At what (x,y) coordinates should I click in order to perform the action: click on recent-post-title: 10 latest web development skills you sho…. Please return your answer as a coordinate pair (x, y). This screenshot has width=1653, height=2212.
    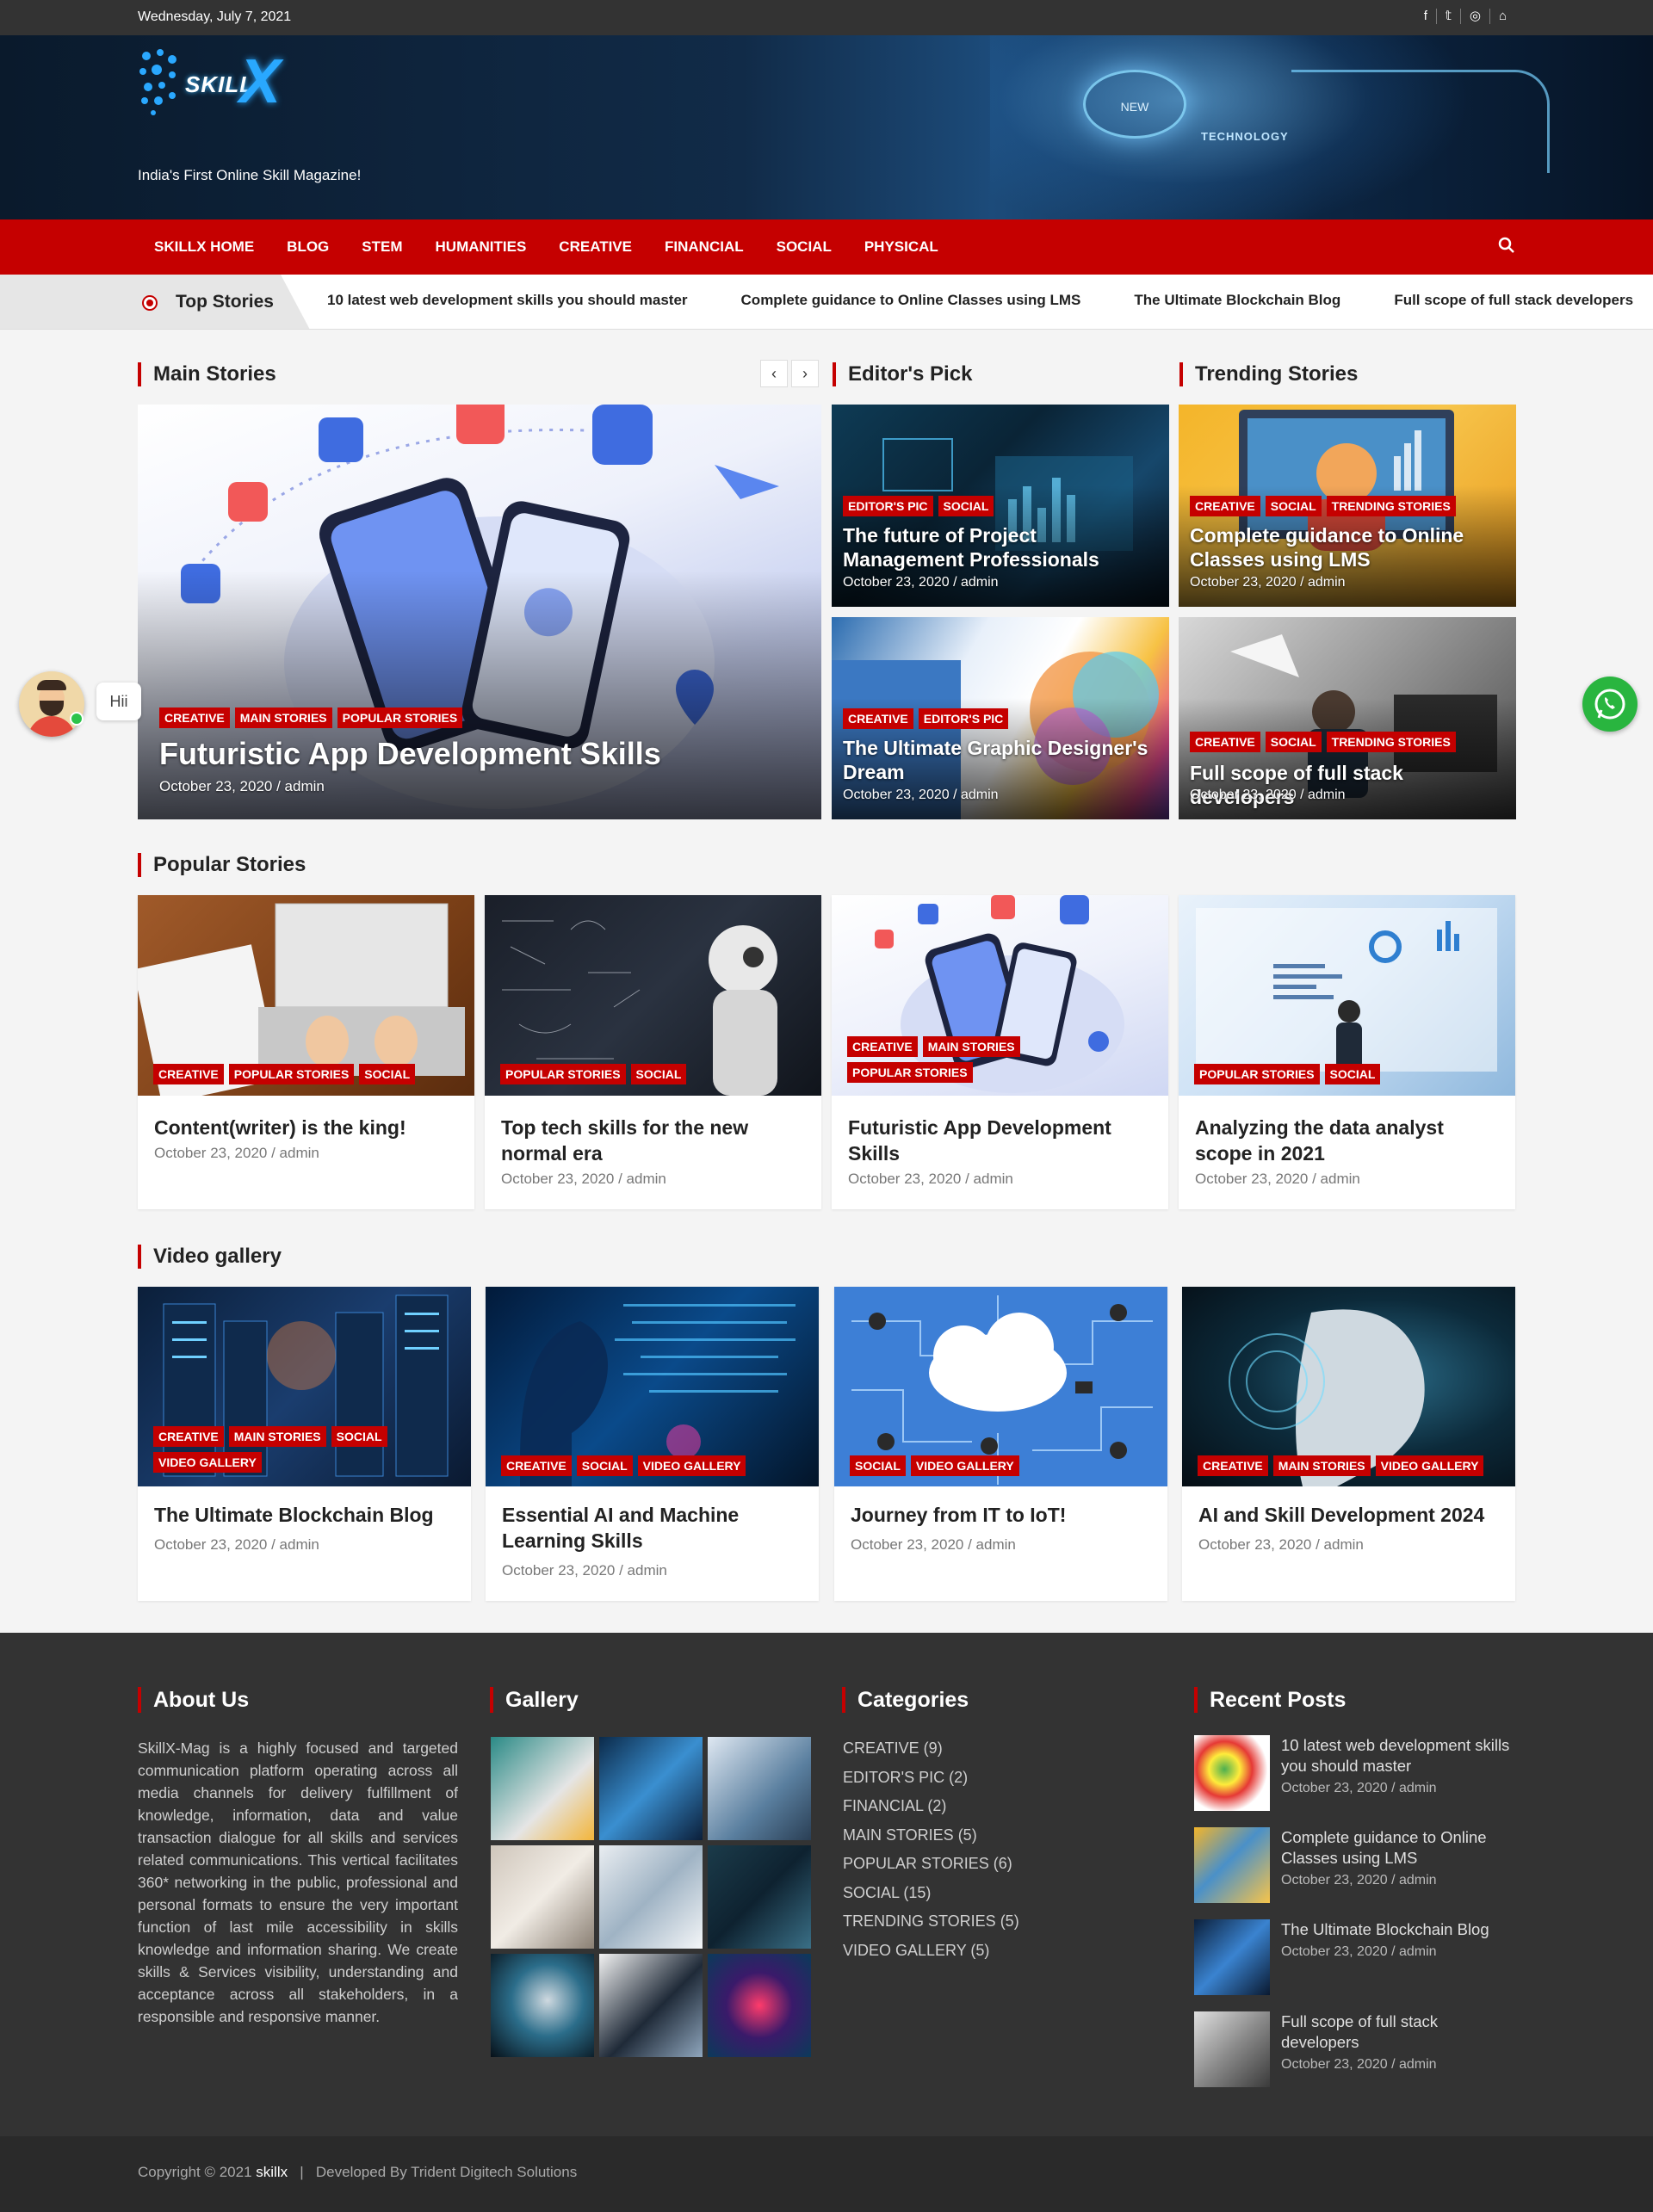
    Looking at the image, I should click on (1398, 1756).